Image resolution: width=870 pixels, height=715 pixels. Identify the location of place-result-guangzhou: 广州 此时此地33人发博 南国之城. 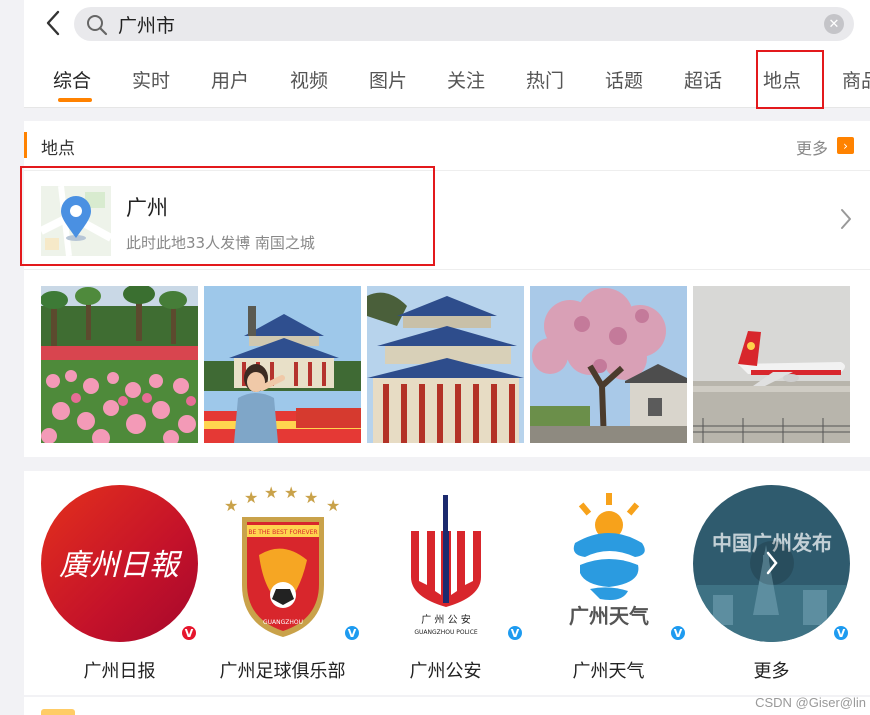
(447, 221).